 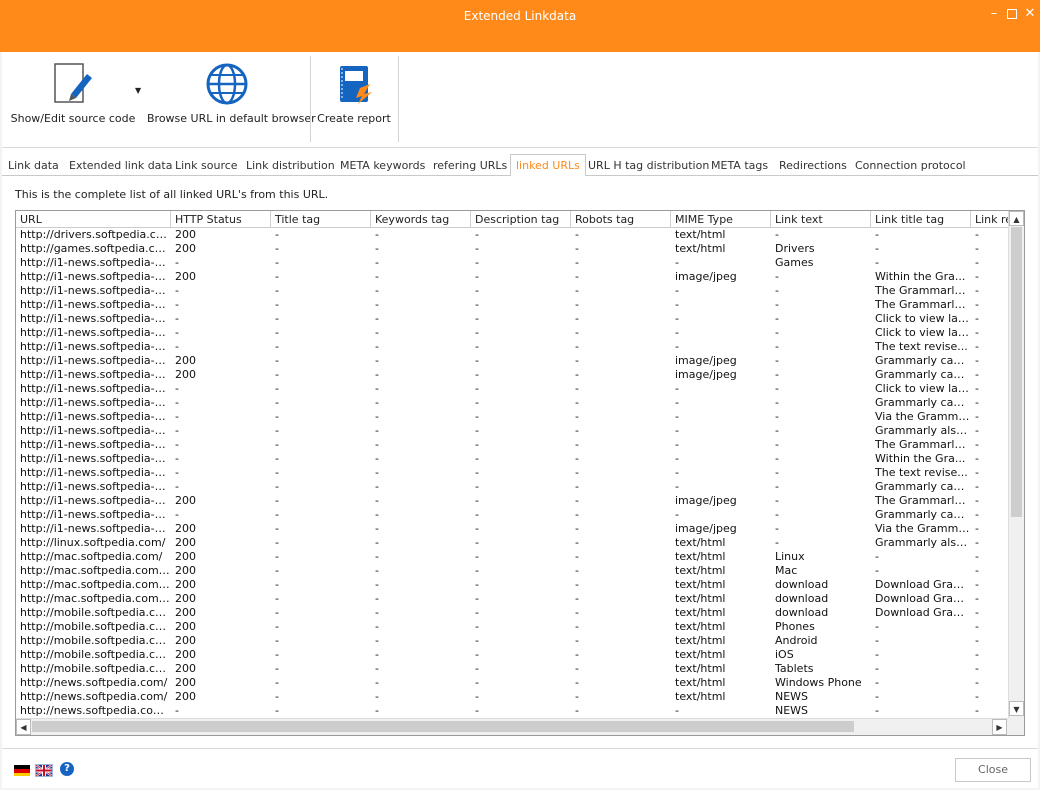 I want to click on dropdown-arrow-icon: ▼, so click(x=138, y=90).